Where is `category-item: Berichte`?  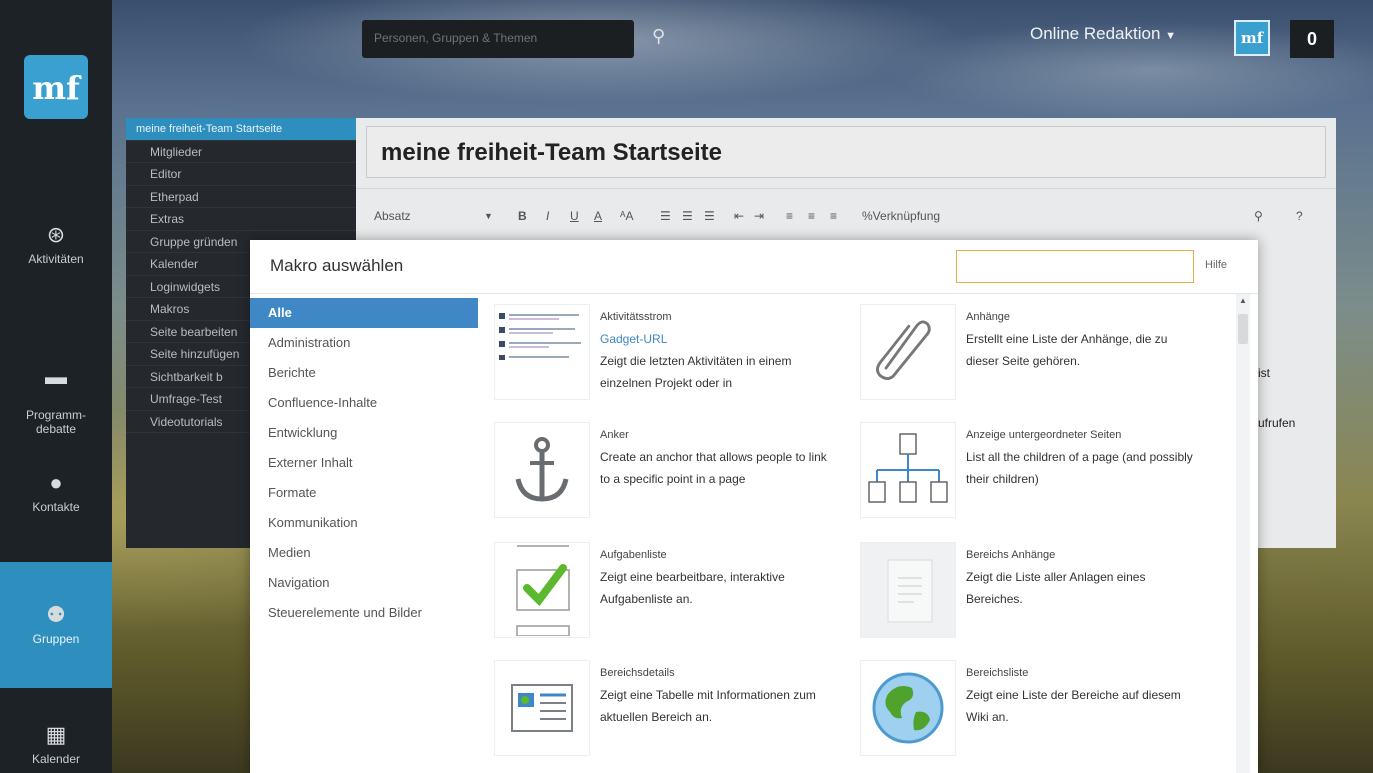
category-item: Berichte is located at coordinates (364, 373).